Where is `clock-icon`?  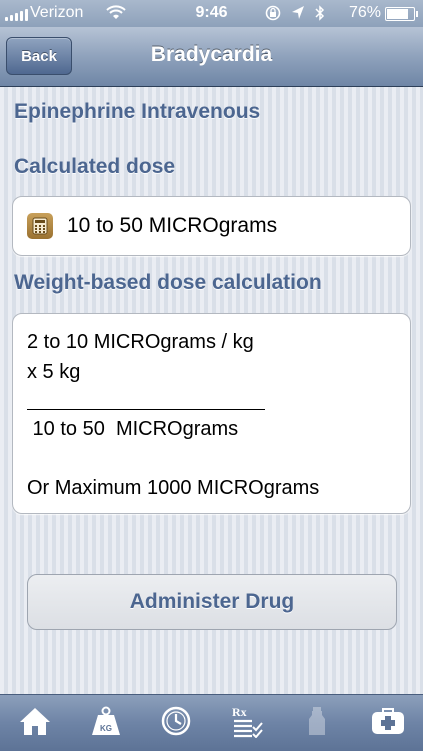
clock-icon is located at coordinates (176, 723).